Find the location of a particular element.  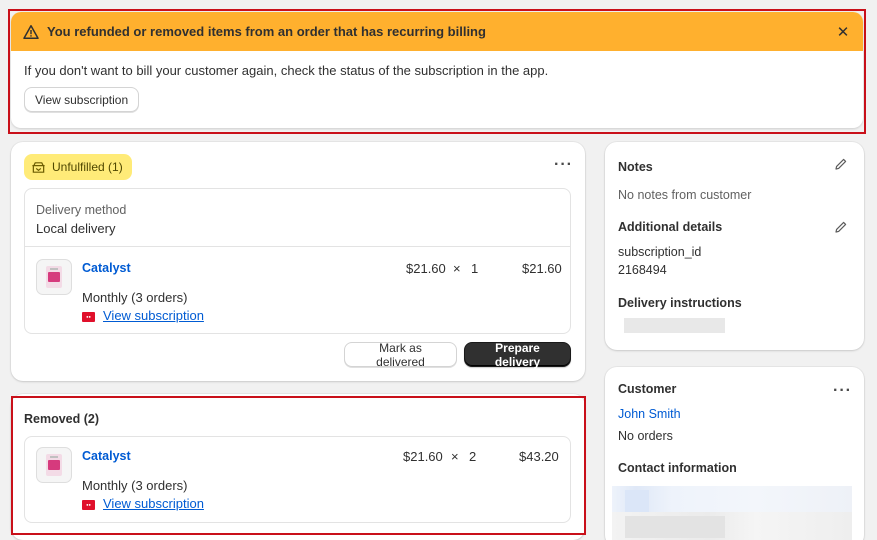

notes-value: No notes from customer is located at coordinates (685, 195).